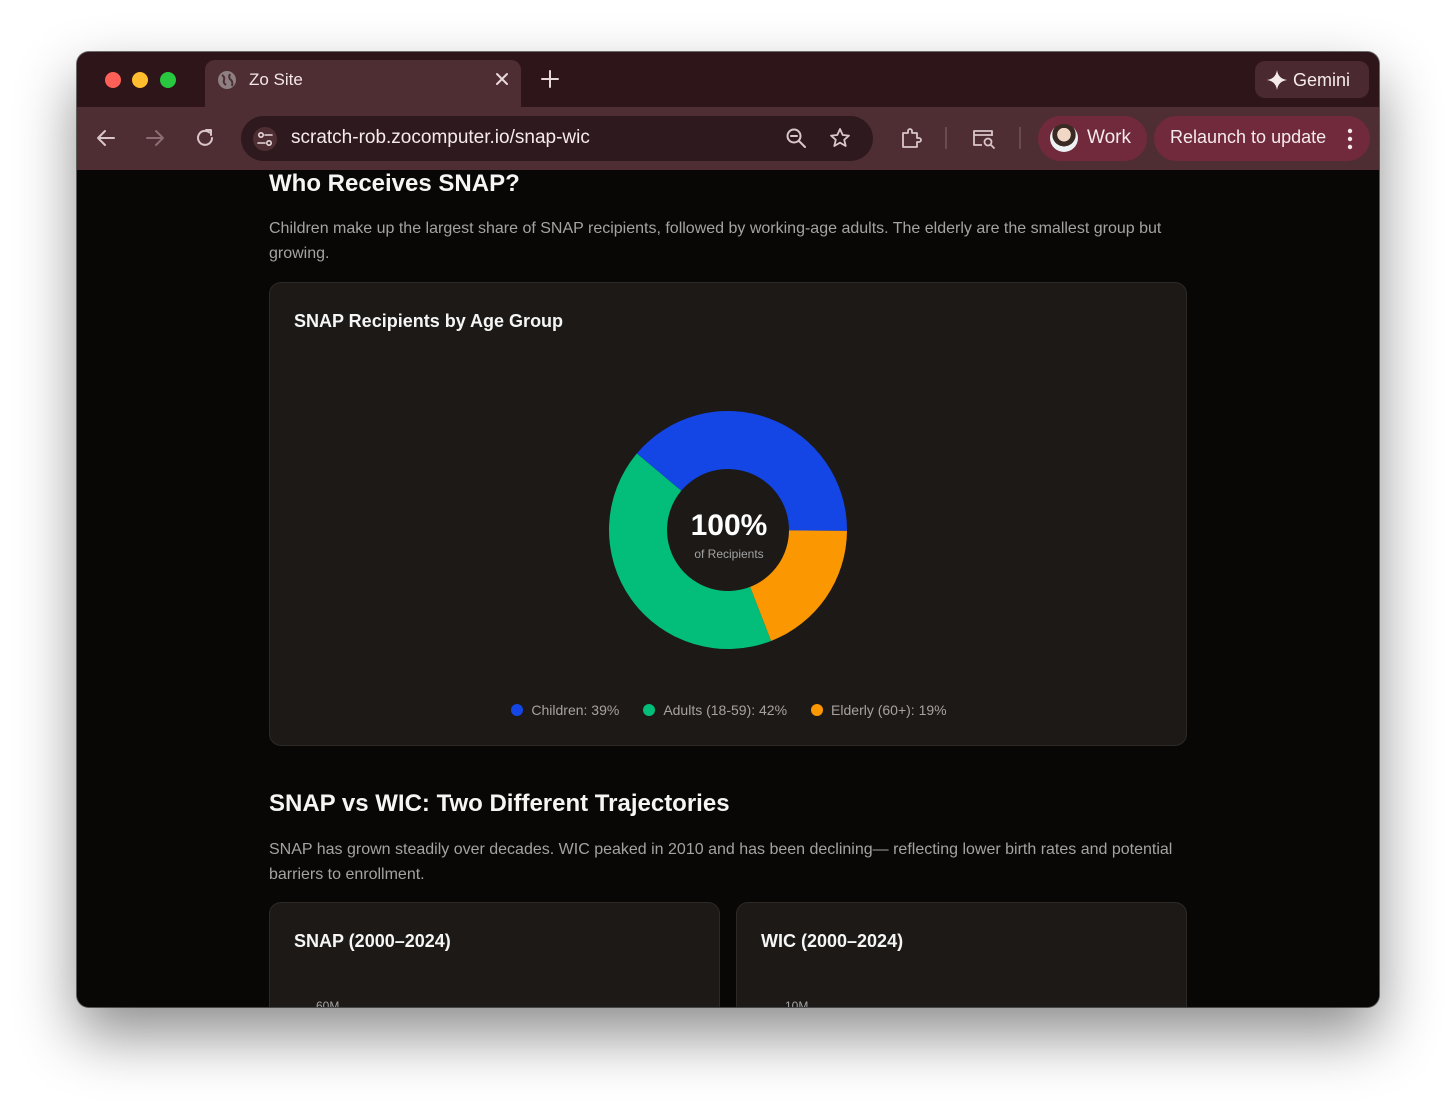 This screenshot has width=1456, height=1109. I want to click on profile-button: Work, so click(1092, 138).